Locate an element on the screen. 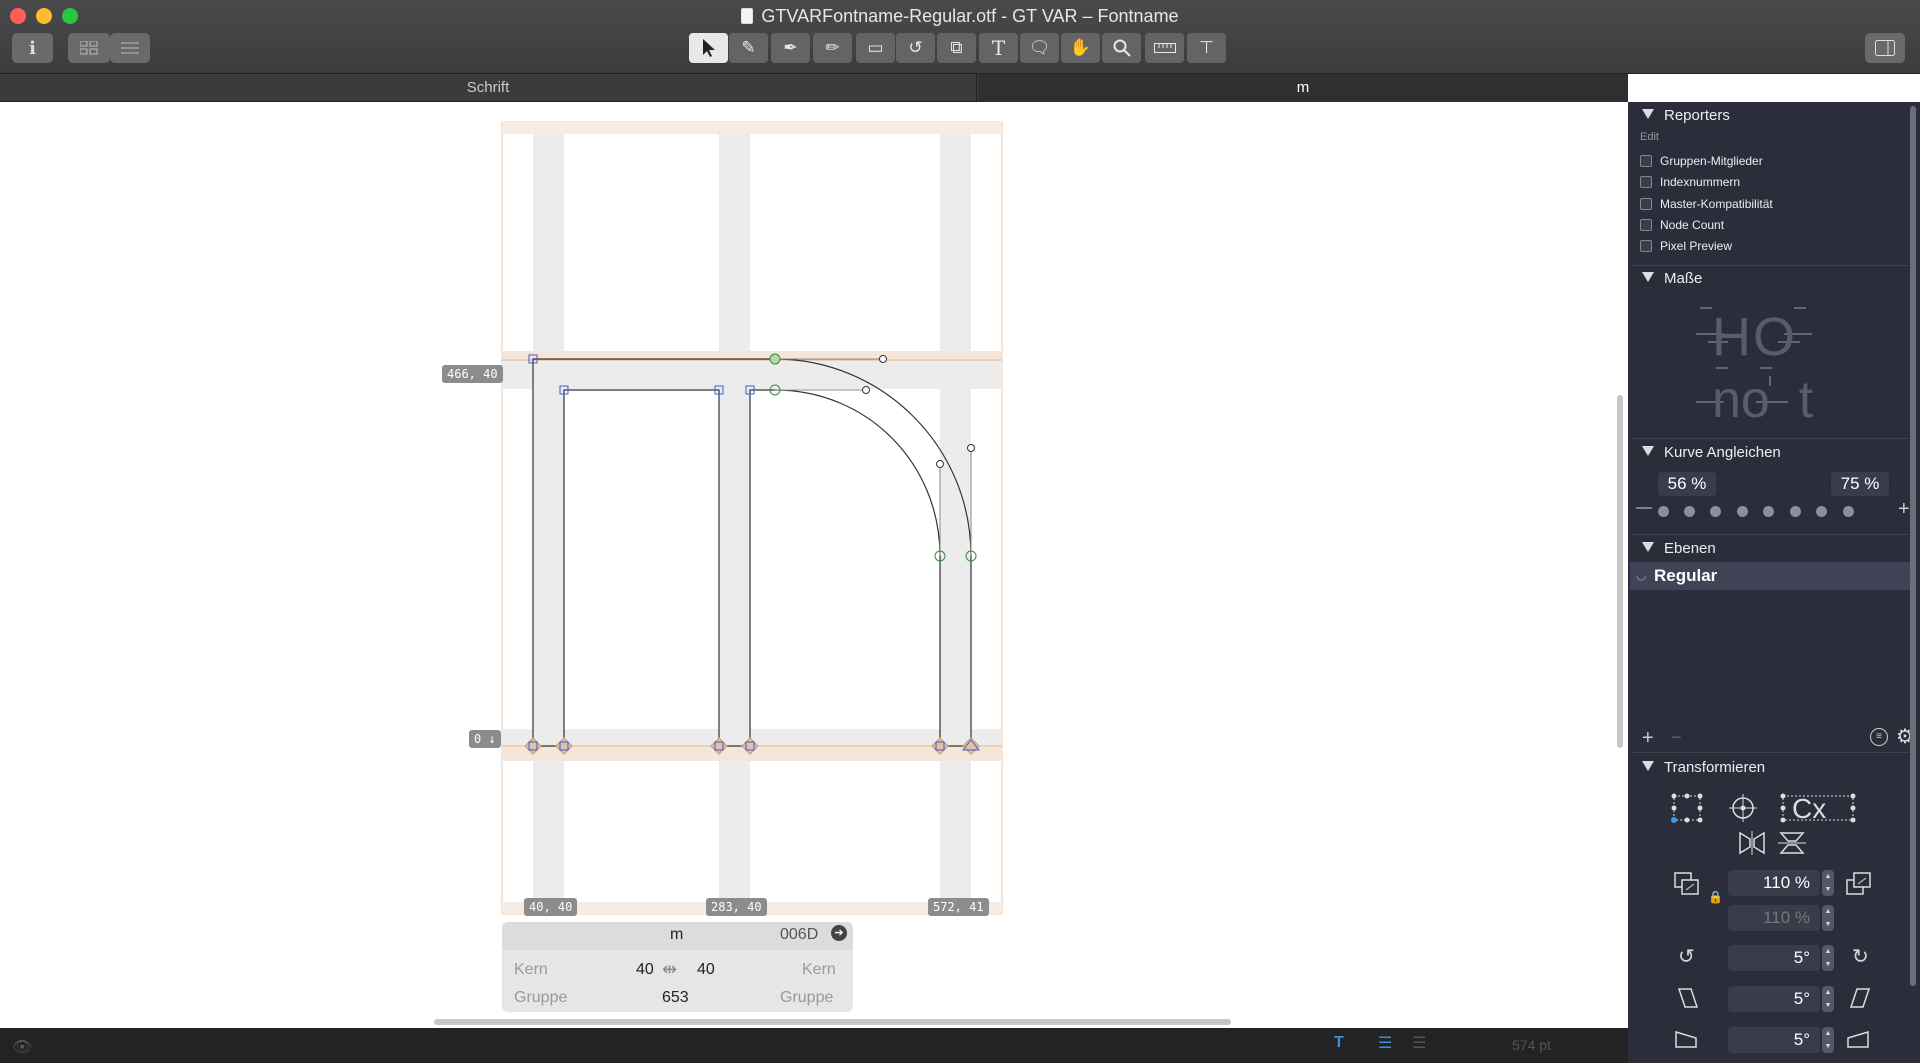 This screenshot has width=1920, height=1063. coord-label-baseline: 0 ↓ is located at coordinates (485, 739).